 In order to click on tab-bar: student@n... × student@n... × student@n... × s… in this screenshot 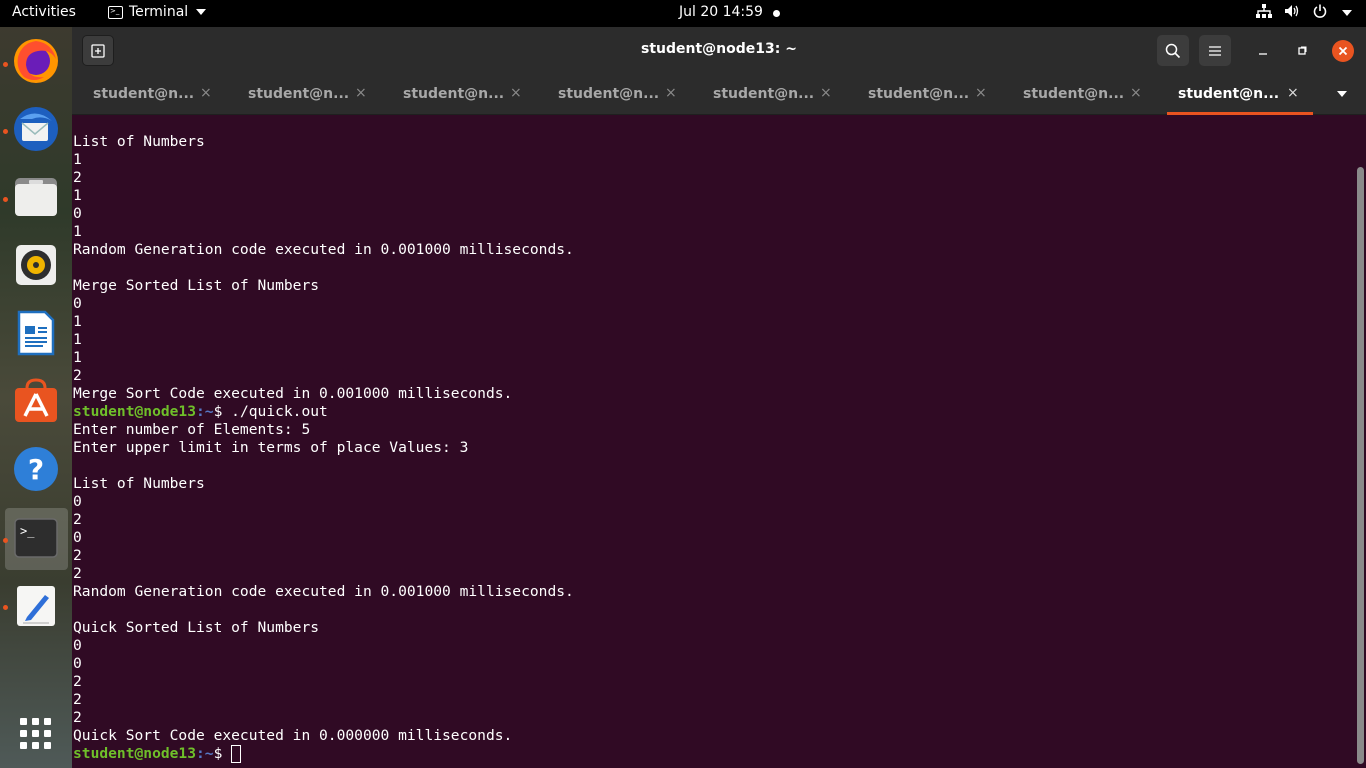, I will do `click(719, 94)`.